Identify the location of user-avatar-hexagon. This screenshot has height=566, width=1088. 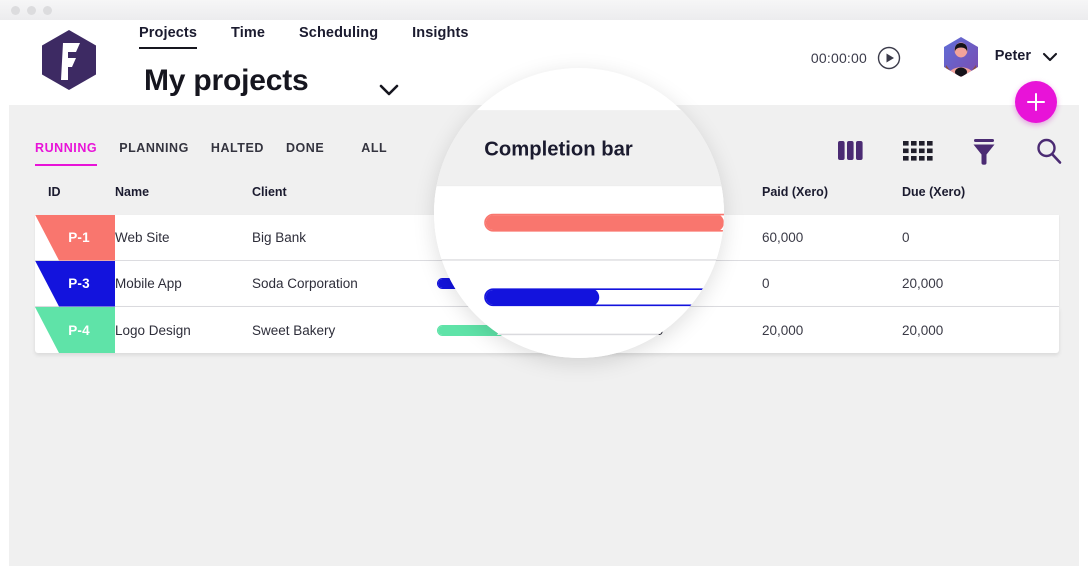
(961, 57).